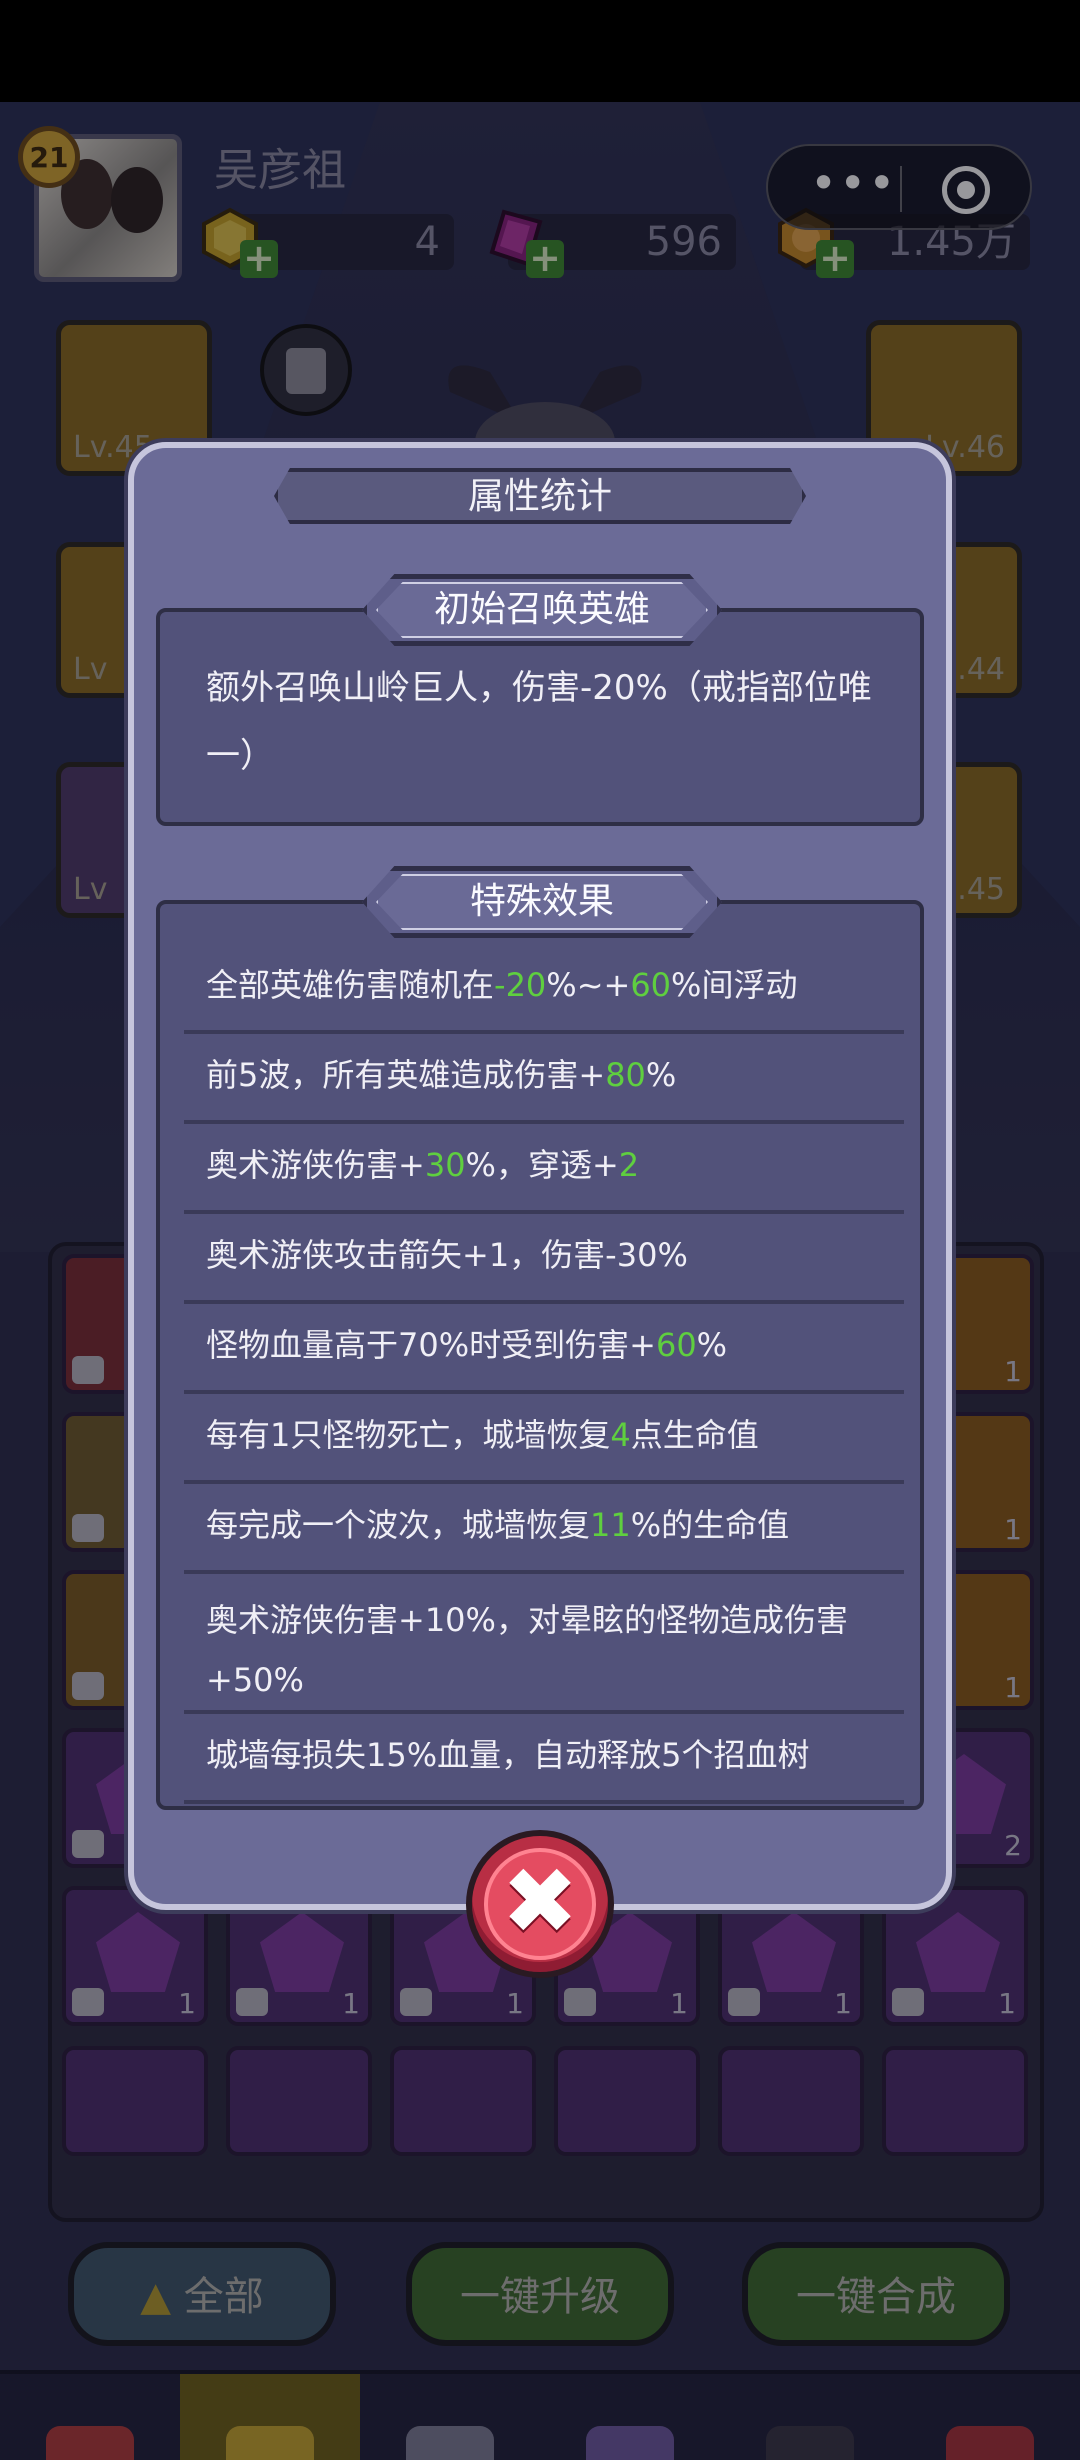  I want to click on dialog-title: 属性统计, so click(539, 496).